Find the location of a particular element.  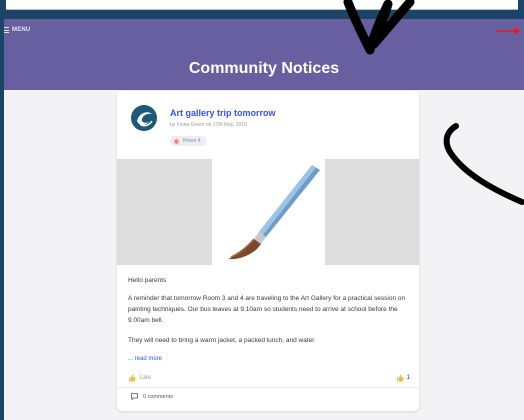

menu-label: MENU is located at coordinates (21, 30).